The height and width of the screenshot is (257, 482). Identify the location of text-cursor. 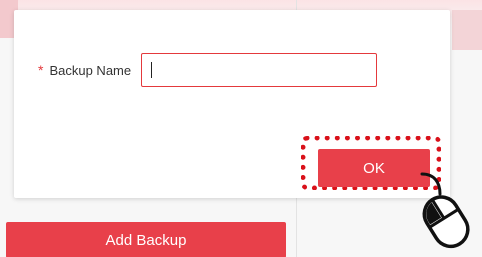
(152, 70).